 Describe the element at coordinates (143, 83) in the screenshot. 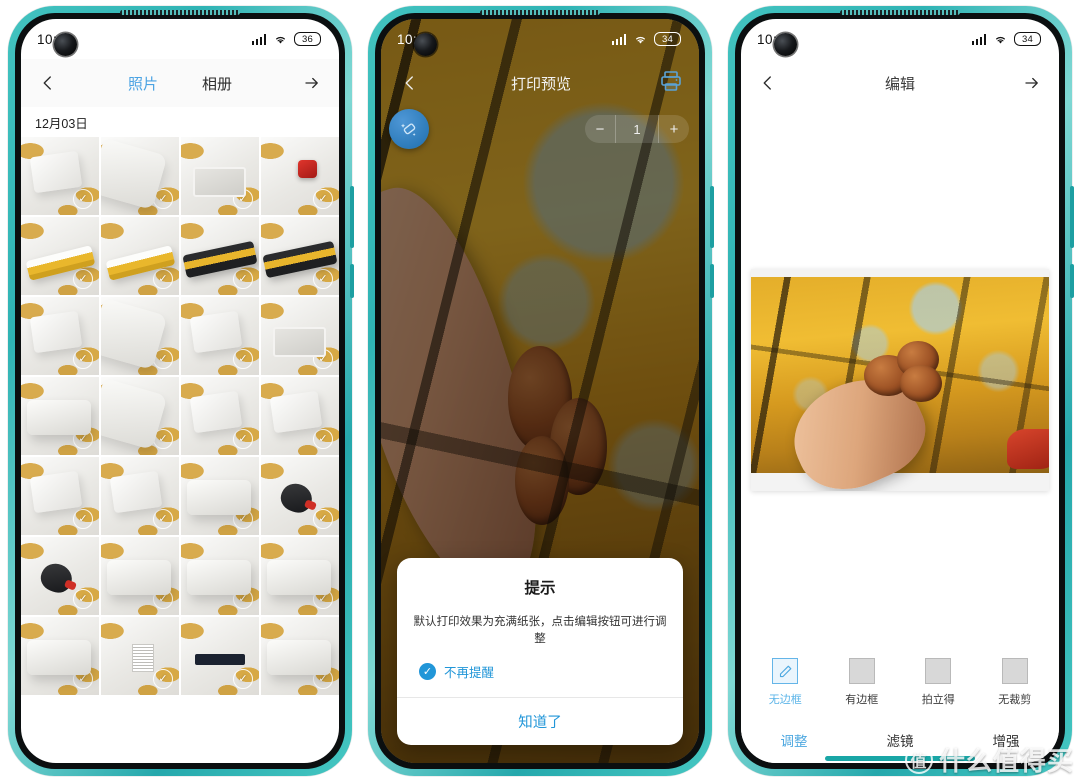

I see `tab-photos: 照片` at that location.